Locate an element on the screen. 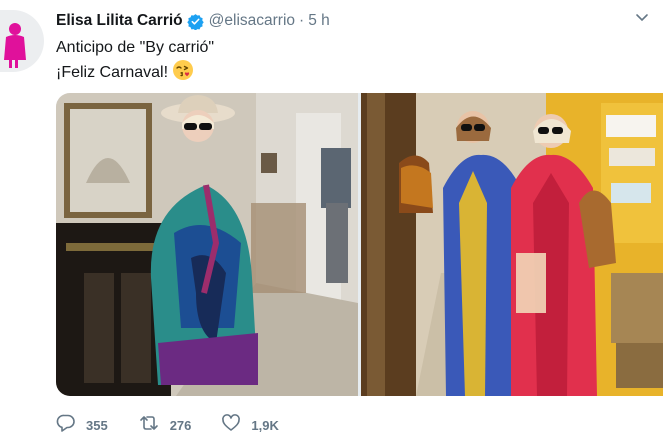 The width and height of the screenshot is (663, 441). avatar is located at coordinates (22, 41).